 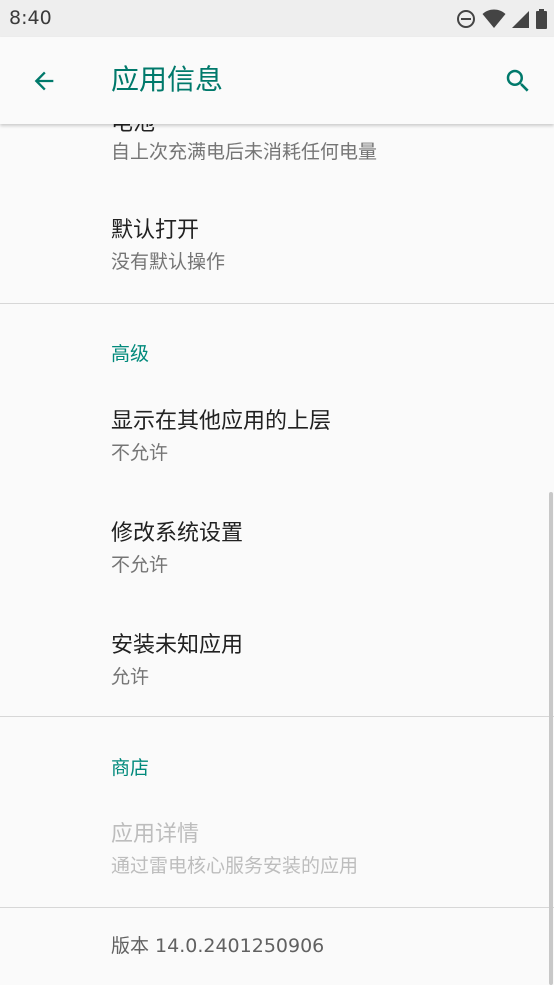 I want to click on search-icon, so click(x=517, y=80).